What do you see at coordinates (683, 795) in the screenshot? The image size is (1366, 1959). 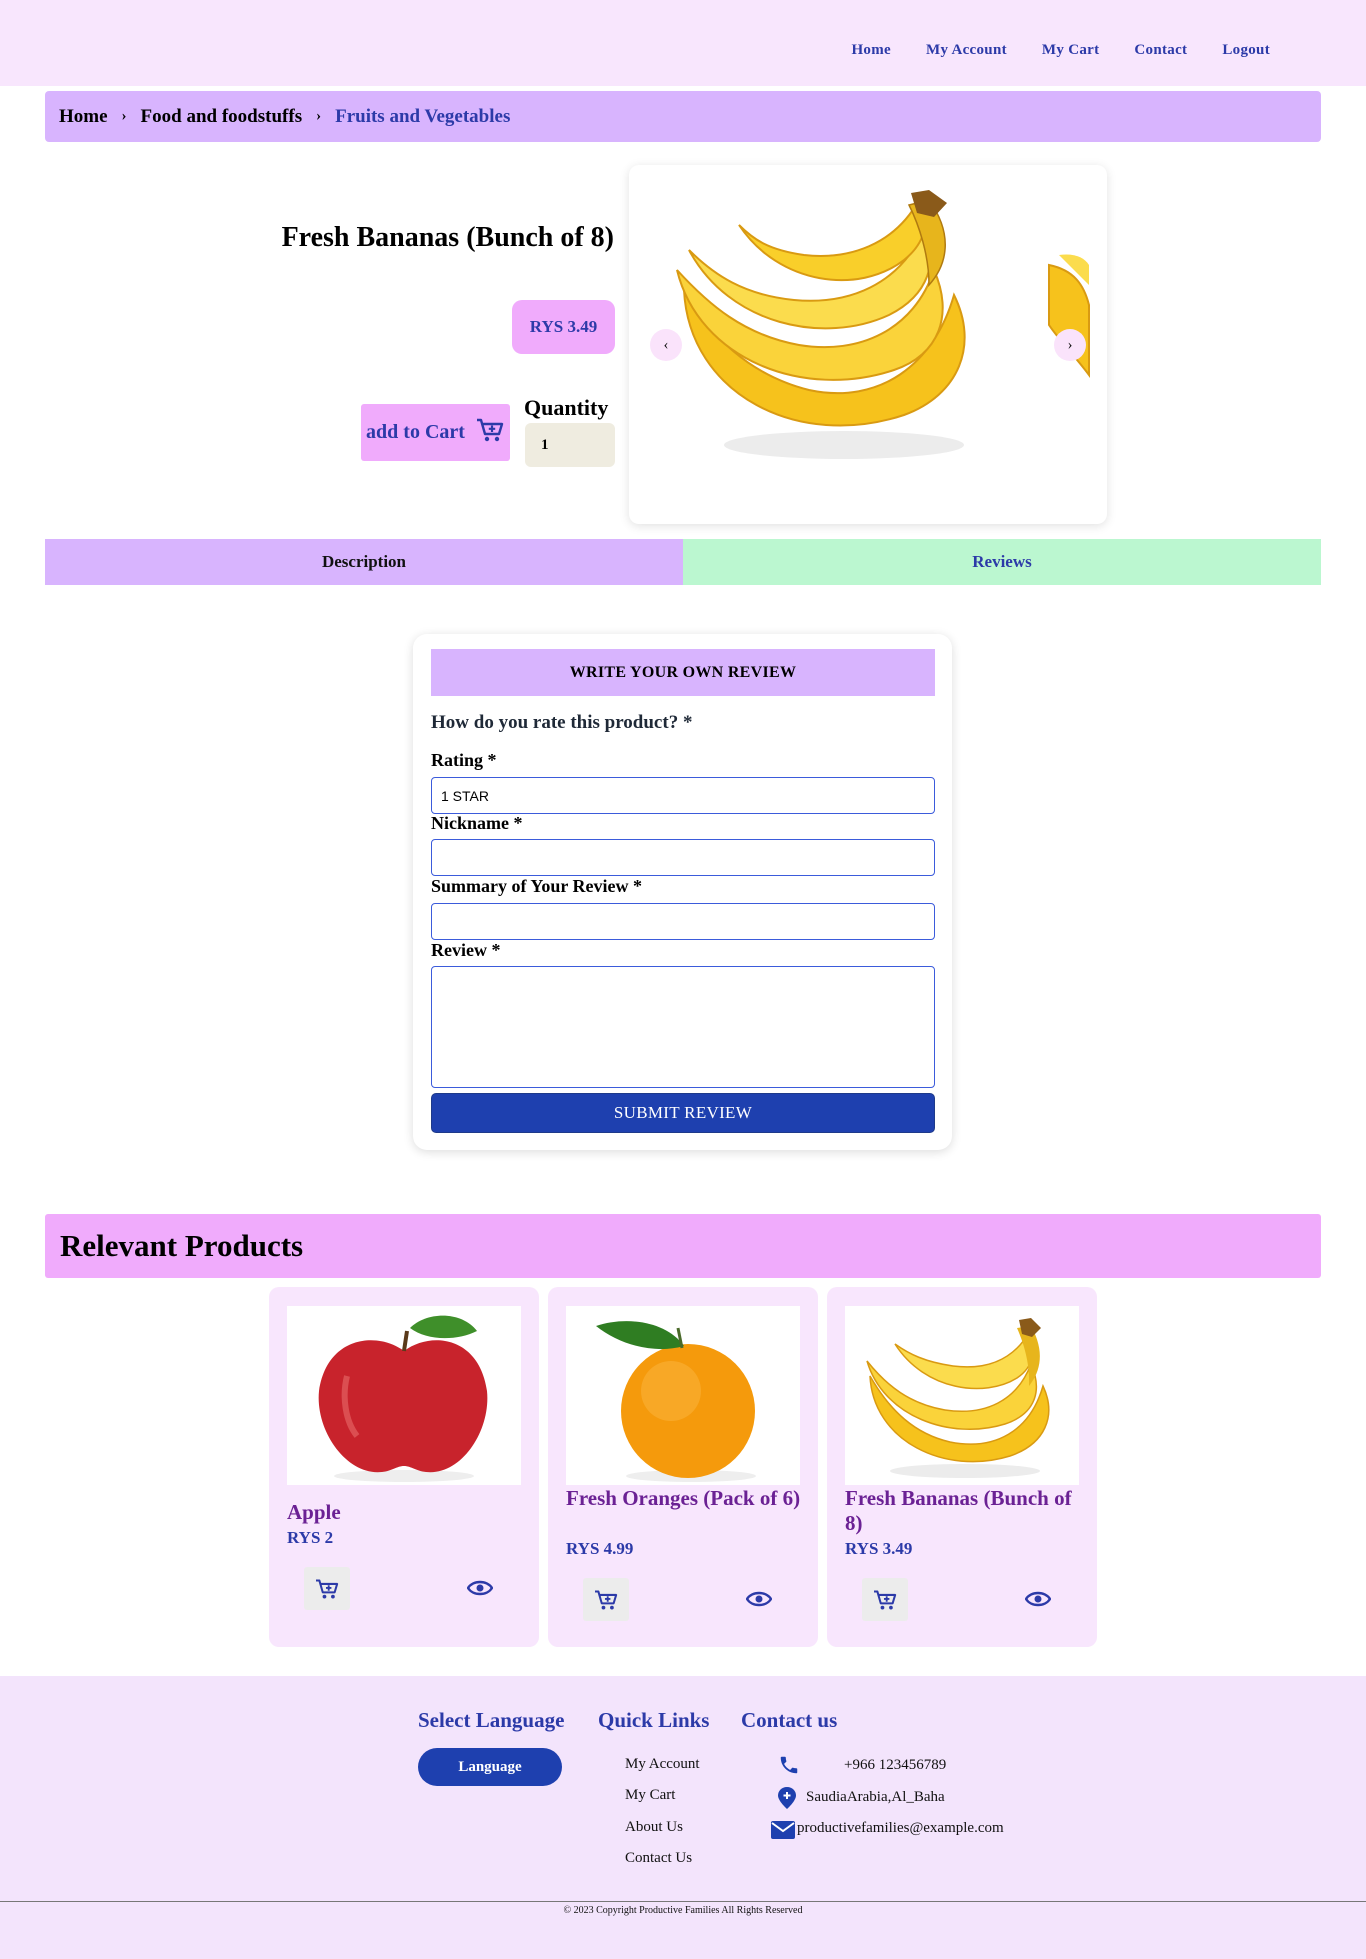 I see `rating-select: 1 STAR` at bounding box center [683, 795].